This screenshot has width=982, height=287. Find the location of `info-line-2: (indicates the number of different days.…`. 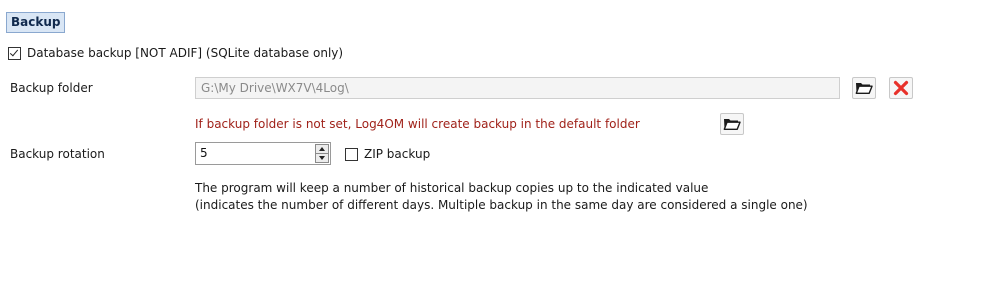

info-line-2: (indicates the number of different days.… is located at coordinates (501, 205).